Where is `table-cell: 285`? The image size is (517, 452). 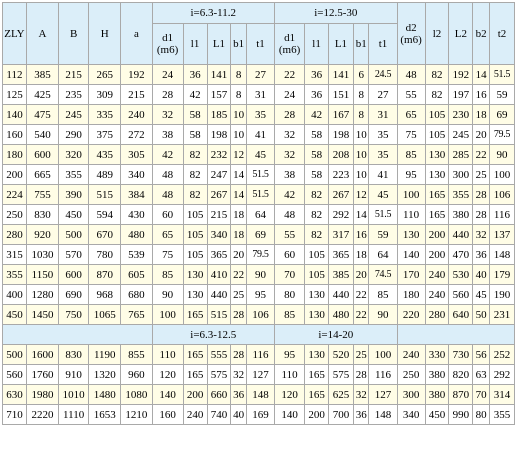 table-cell: 285 is located at coordinates (461, 154).